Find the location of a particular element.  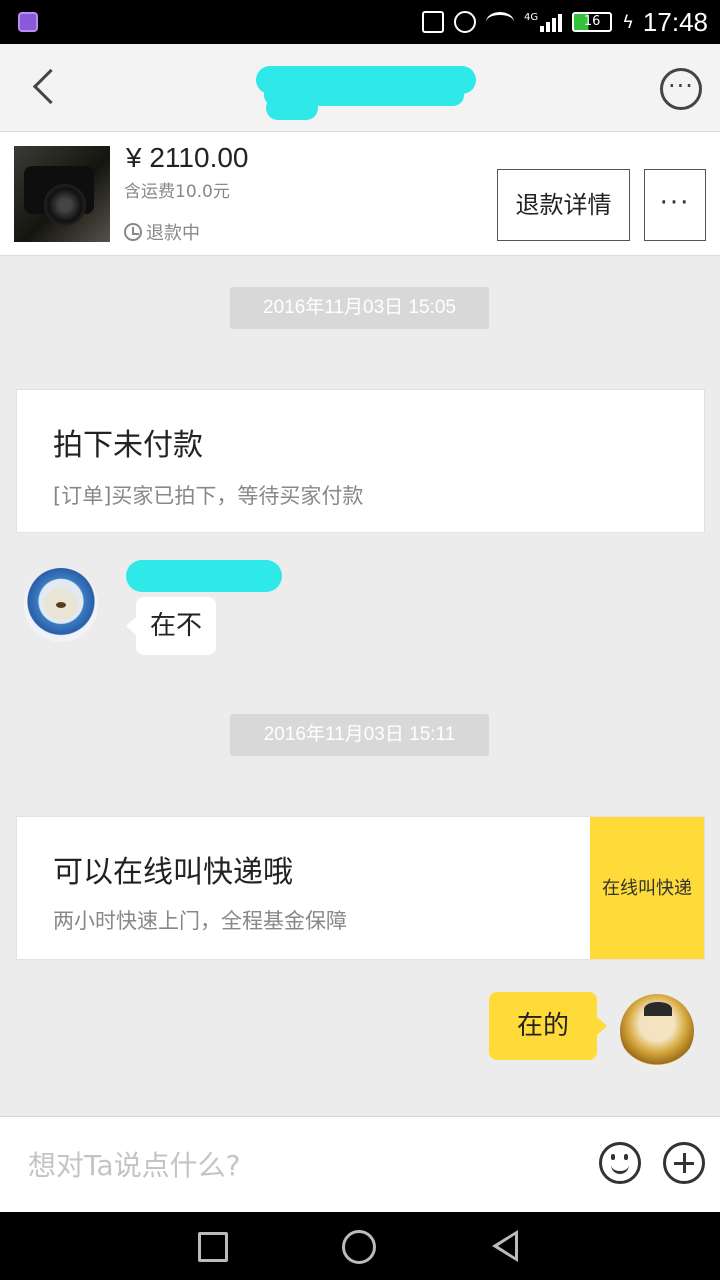

recents-icon is located at coordinates (213, 1247).